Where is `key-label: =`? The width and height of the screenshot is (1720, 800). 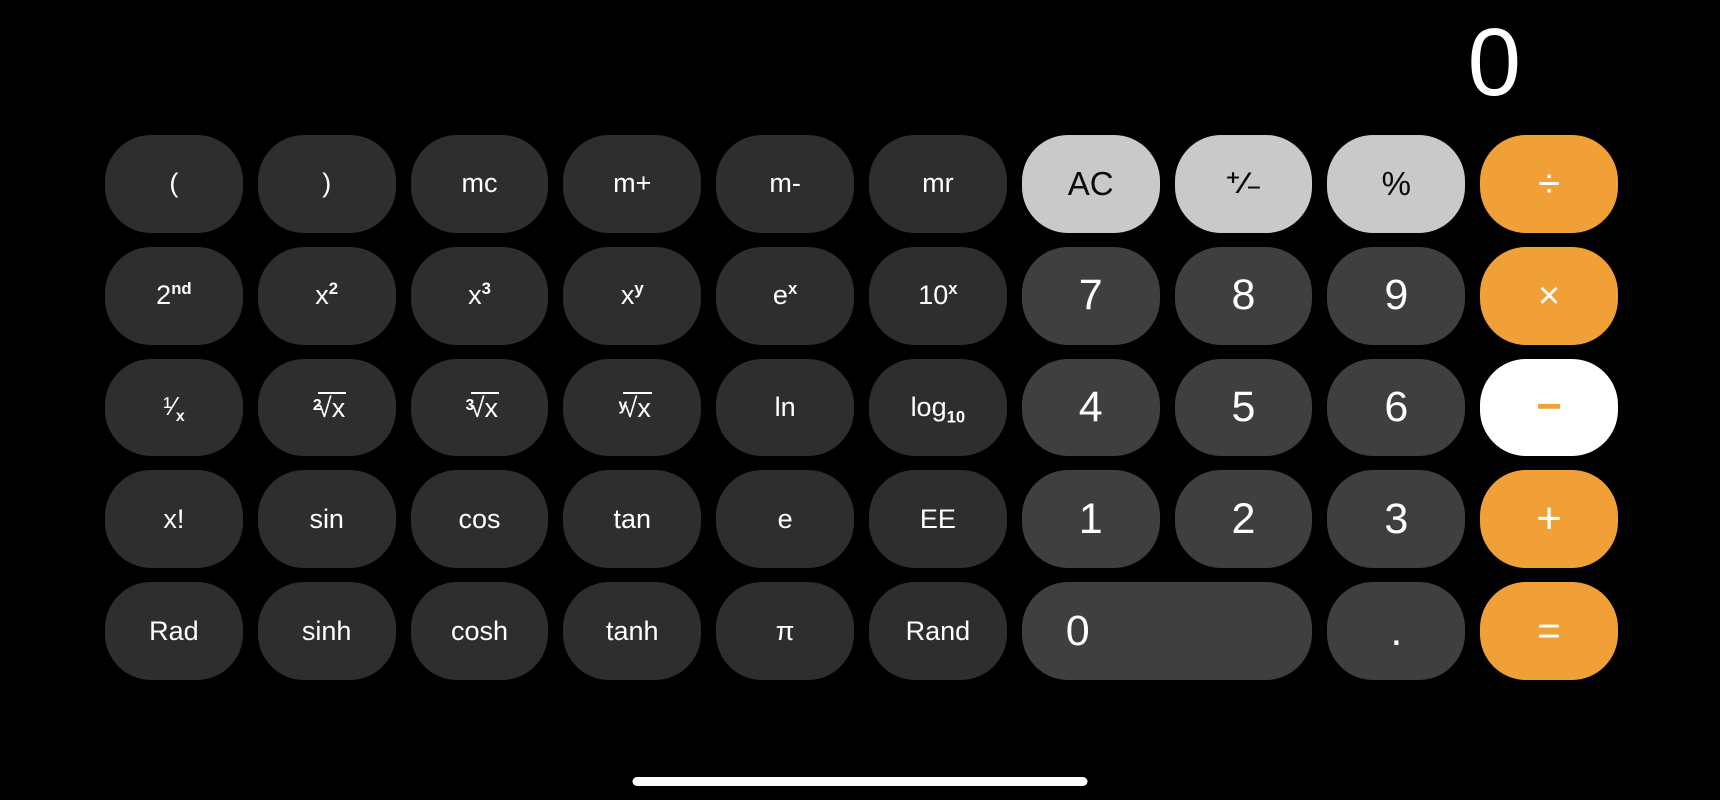 key-label: = is located at coordinates (1549, 631).